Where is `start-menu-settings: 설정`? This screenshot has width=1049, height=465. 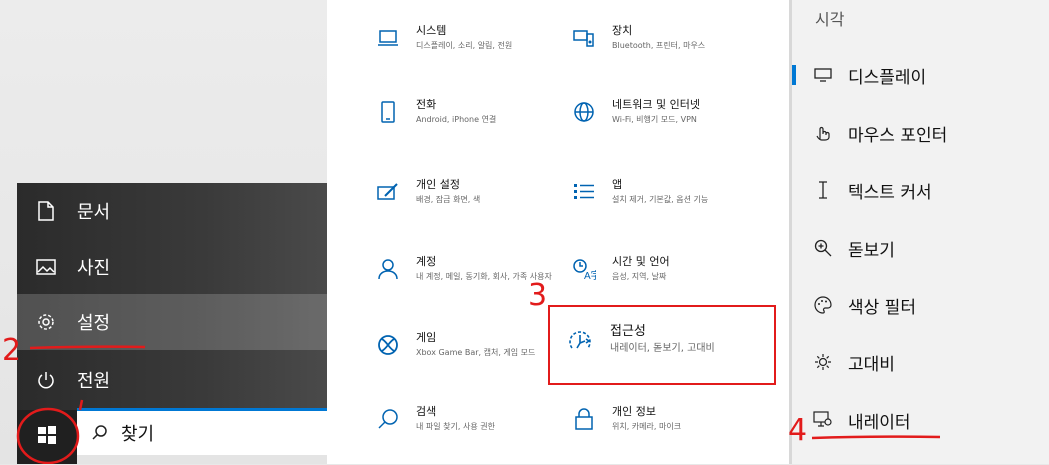 start-menu-settings: 설정 is located at coordinates (172, 322).